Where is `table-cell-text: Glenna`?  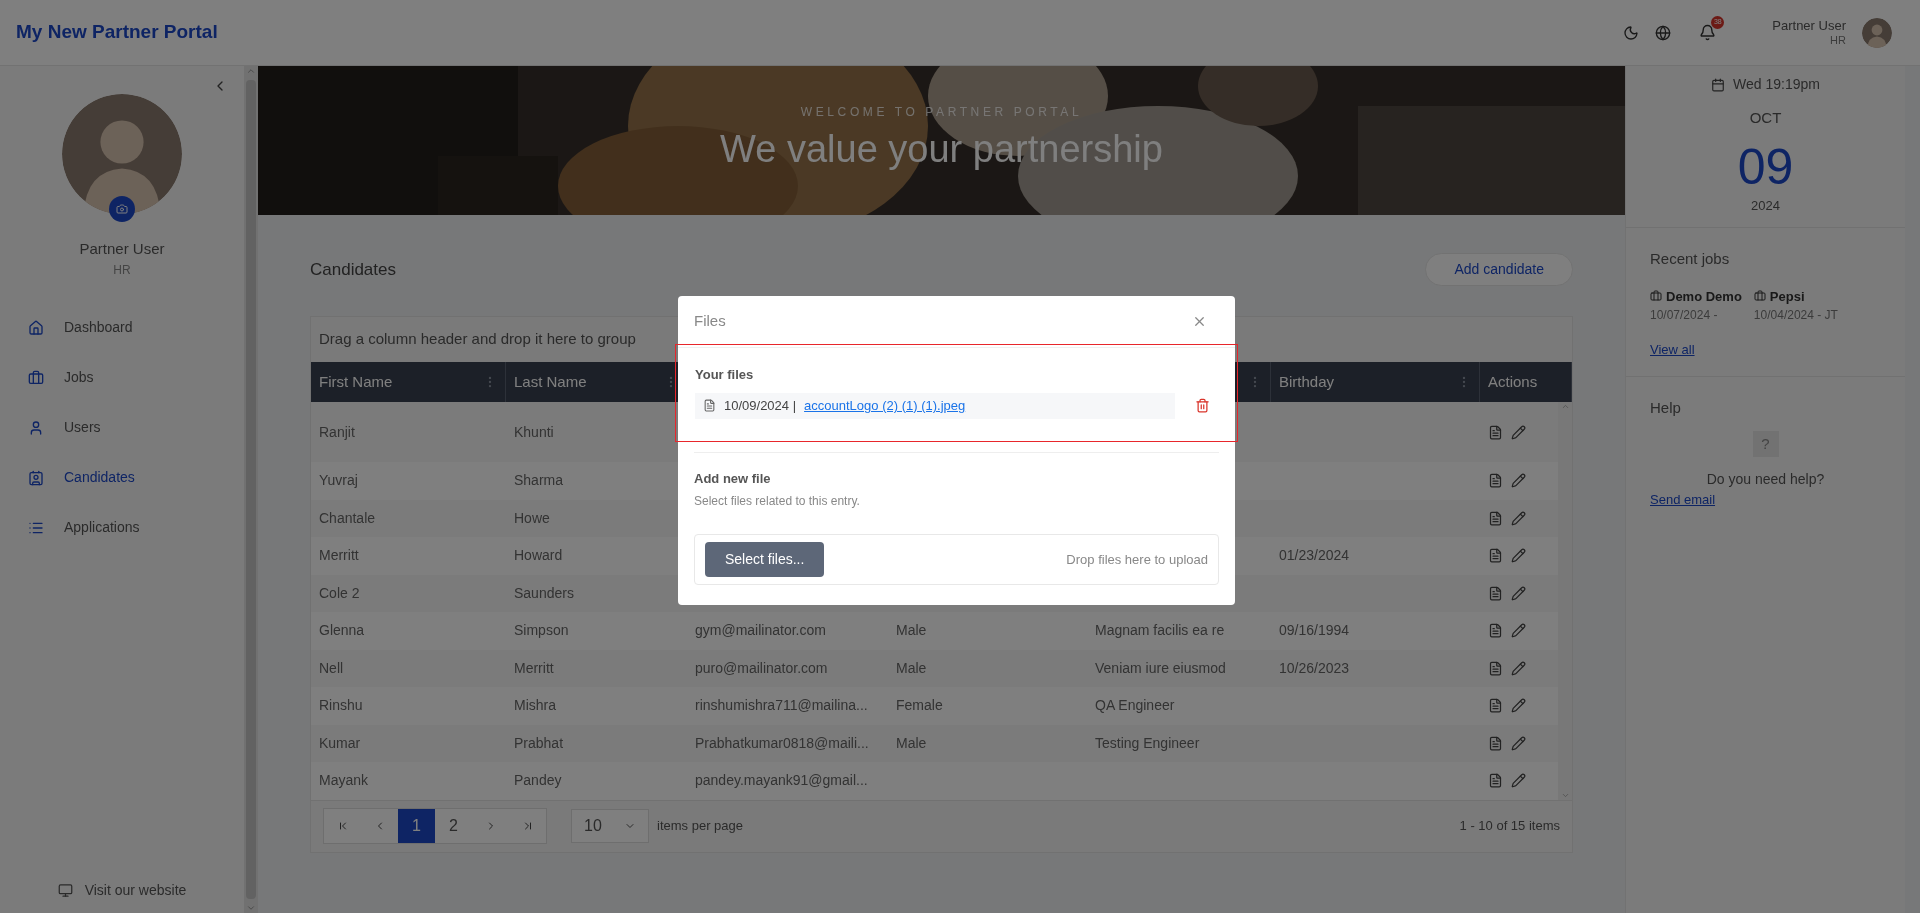 table-cell-text: Glenna is located at coordinates (342, 631).